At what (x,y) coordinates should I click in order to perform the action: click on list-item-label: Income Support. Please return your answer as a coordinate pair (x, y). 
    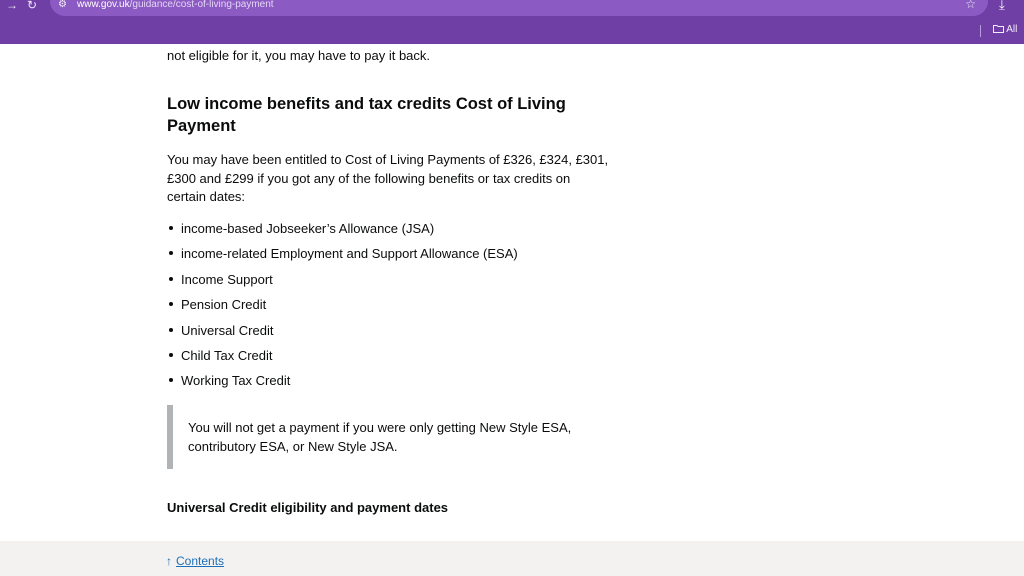
    Looking at the image, I should click on (227, 279).